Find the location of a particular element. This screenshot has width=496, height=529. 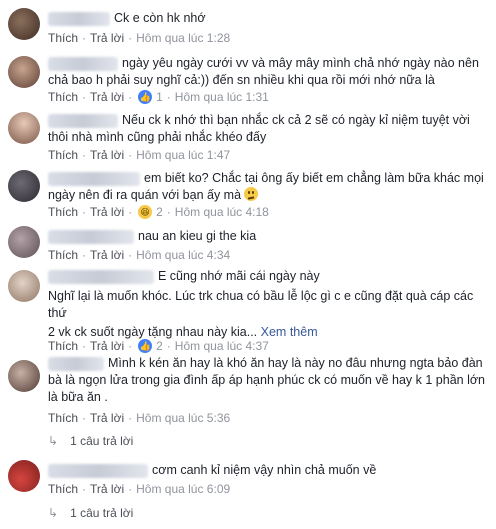

comment-text-line1: E cũng nhớ mãi cái ngày này is located at coordinates (239, 276).